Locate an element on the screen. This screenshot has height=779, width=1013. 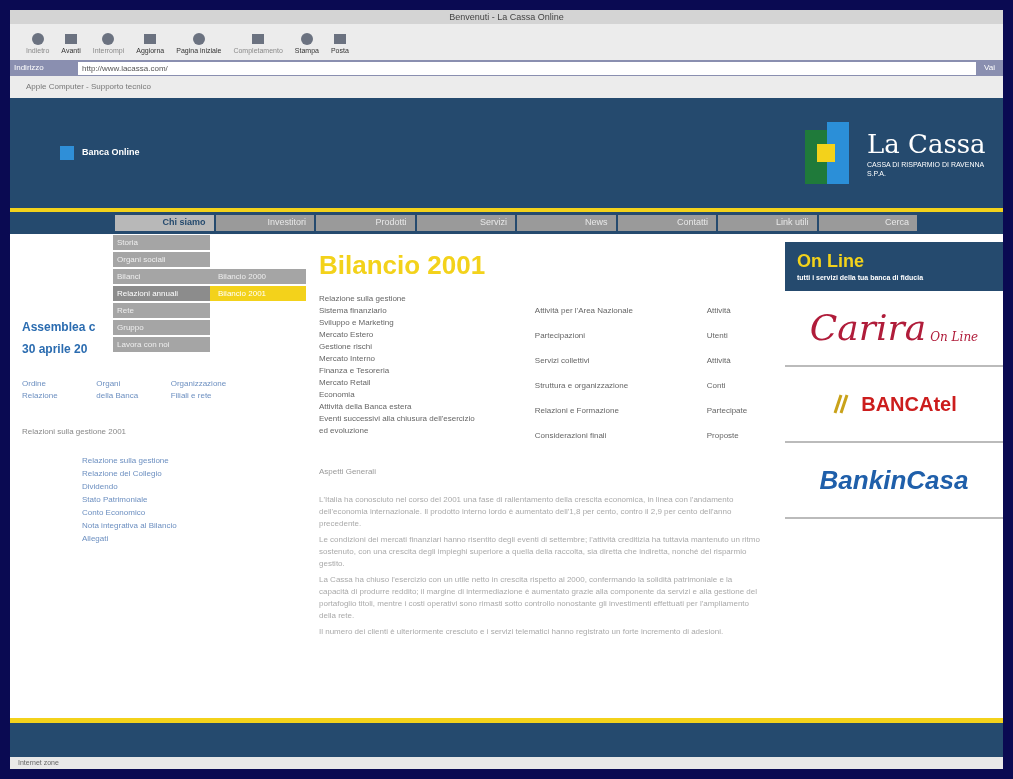
body-paragraph: La Cassa ha chiuso l'esercizio con un utile netto in crescita rispetto al 2000, confermando la solidità patrimoniale e la capacità di produrre reddito; il margine di intermediazione è aumentato grazie alla componente da servizi e alla gestione del portafoglio titoli, mentre i costi operativi sono rimasti sotto controllo nonostante gli investimenti effettuati per l'ampliamento della rete. is located at coordinates (539, 598).